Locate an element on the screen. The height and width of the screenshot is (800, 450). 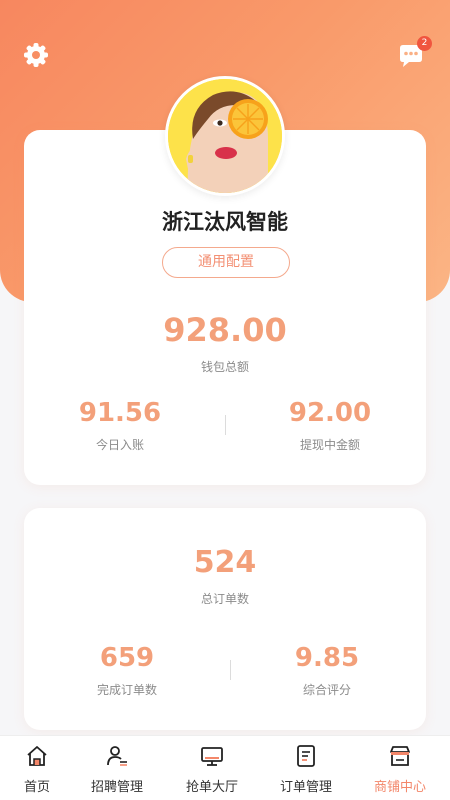
message-count-badge: 2 is located at coordinates (424, 43).